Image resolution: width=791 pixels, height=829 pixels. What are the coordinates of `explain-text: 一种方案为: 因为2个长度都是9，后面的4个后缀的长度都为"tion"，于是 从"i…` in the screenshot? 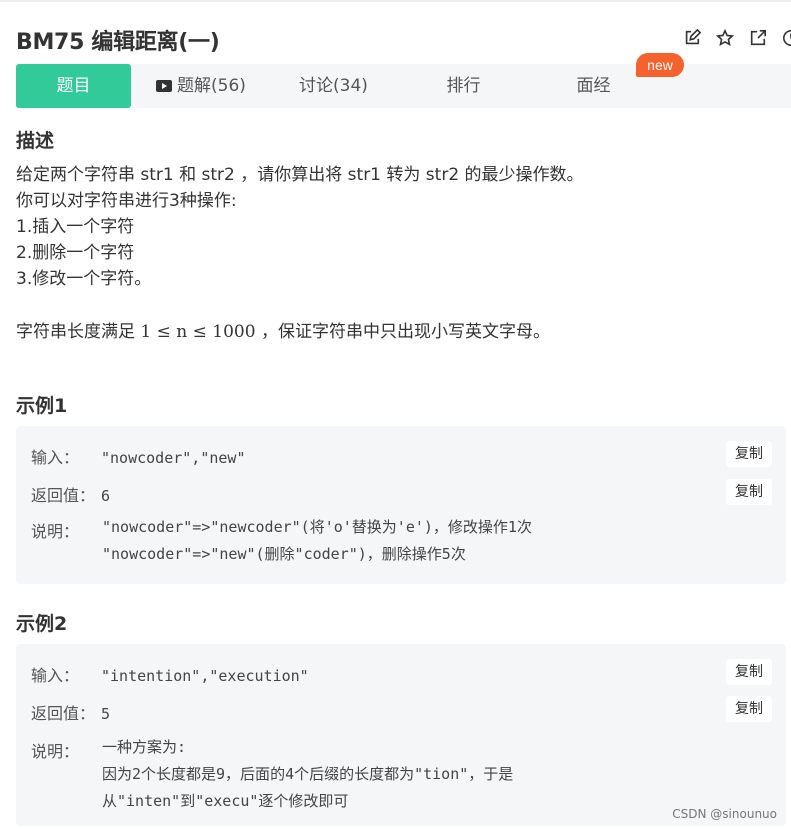 It's located at (308, 774).